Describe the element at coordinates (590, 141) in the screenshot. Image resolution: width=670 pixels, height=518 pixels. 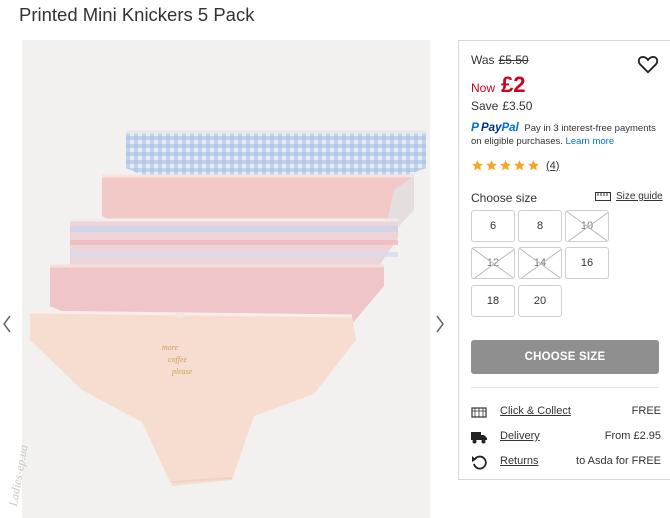
I see `paypal-learn-more-link: Learn more` at that location.